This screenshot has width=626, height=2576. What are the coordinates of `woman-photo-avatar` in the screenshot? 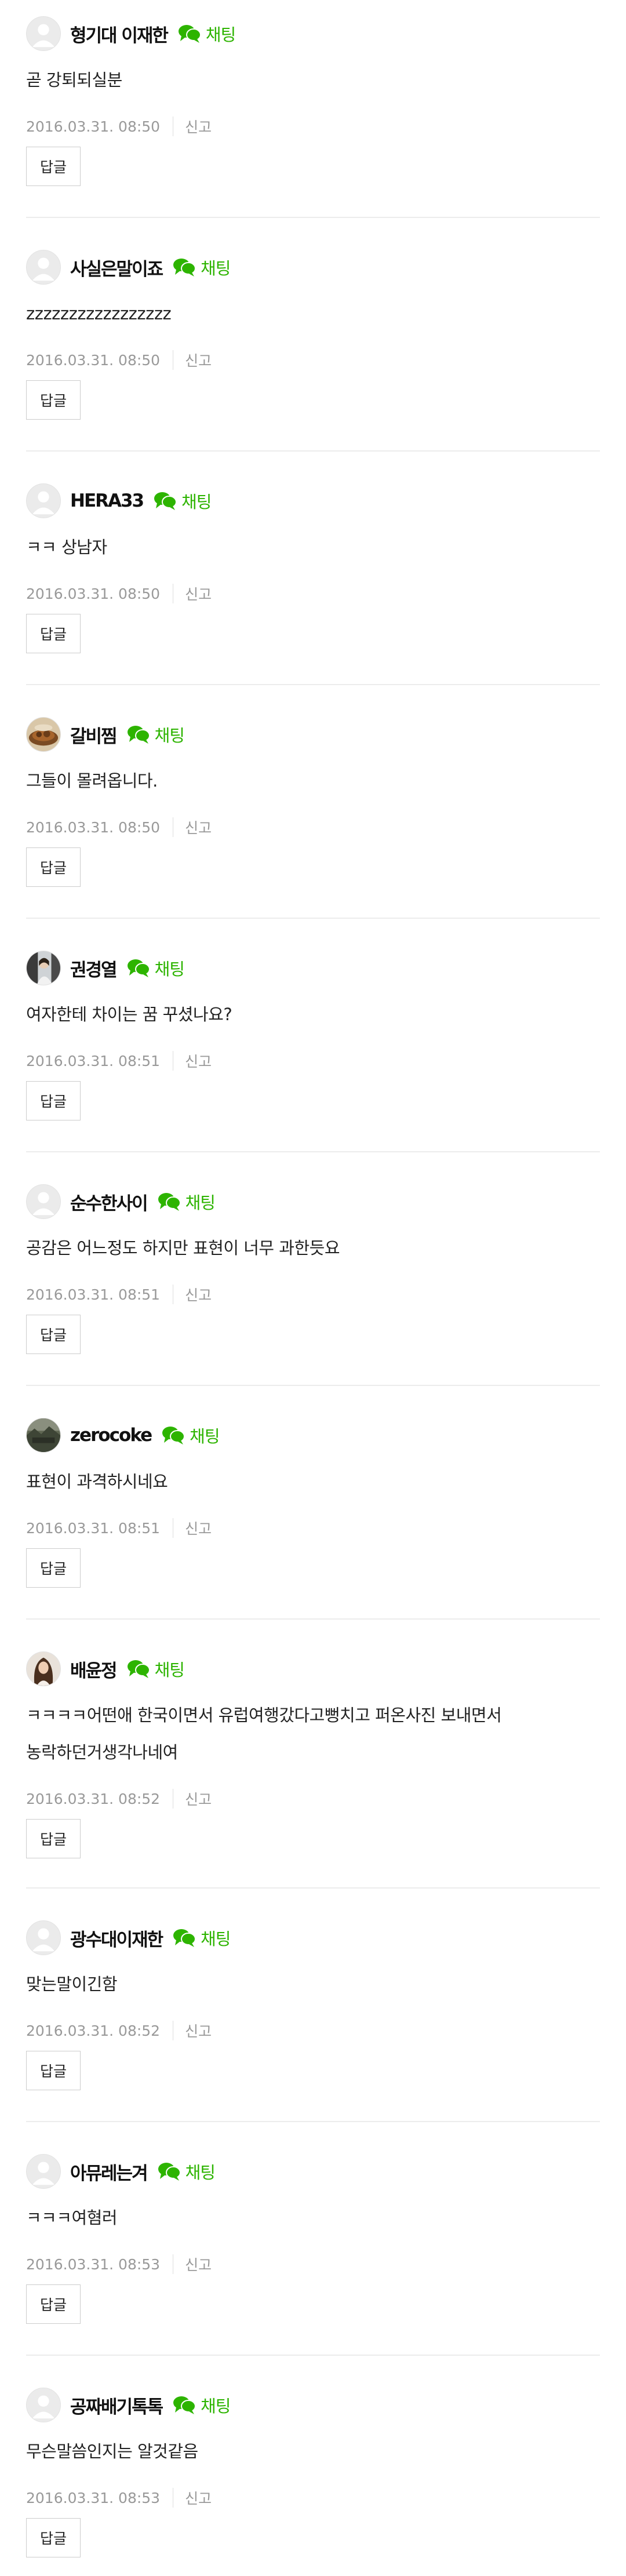 It's located at (43, 1668).